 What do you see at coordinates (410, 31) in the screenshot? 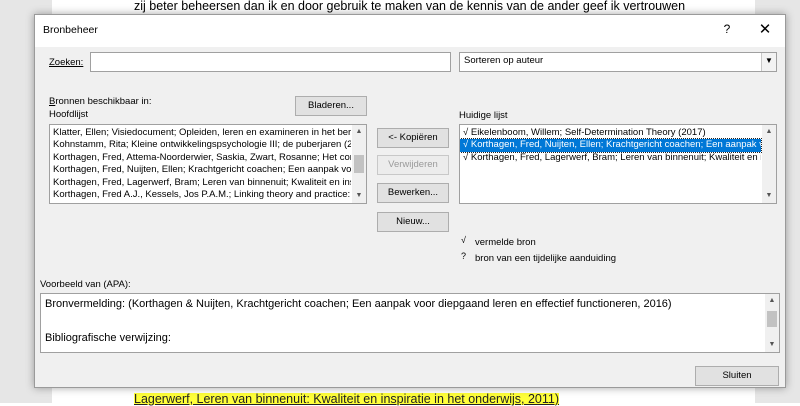
I see `dialog-titlebar: Bronbeheer ? ✕` at bounding box center [410, 31].